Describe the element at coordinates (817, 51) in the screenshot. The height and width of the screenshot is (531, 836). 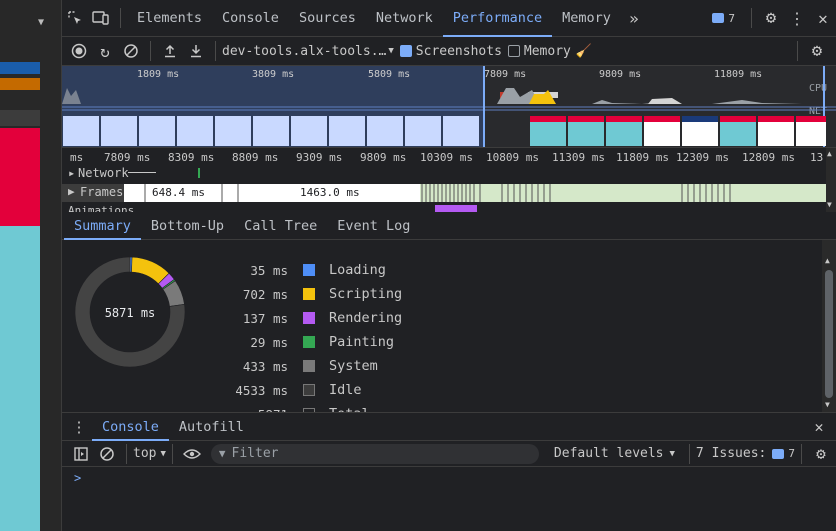
I see `capture-settings-gear-icon: ⚙` at that location.